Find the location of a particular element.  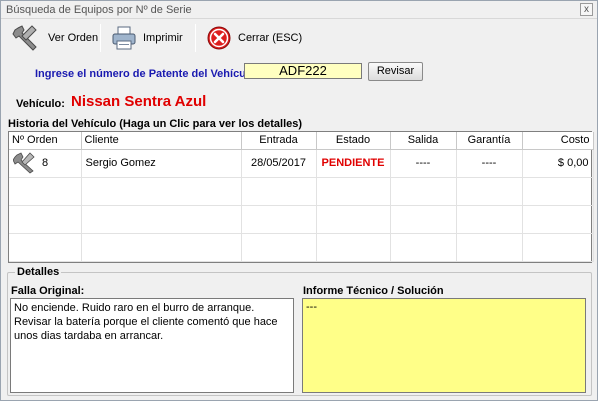

detalles-legend: Detalles is located at coordinates (38, 272).